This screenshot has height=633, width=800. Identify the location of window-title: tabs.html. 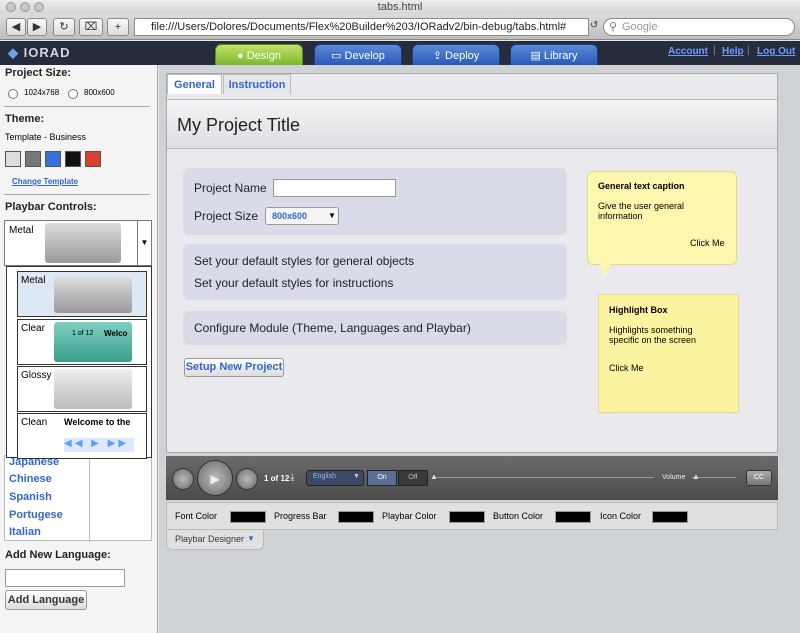
(400, 7).